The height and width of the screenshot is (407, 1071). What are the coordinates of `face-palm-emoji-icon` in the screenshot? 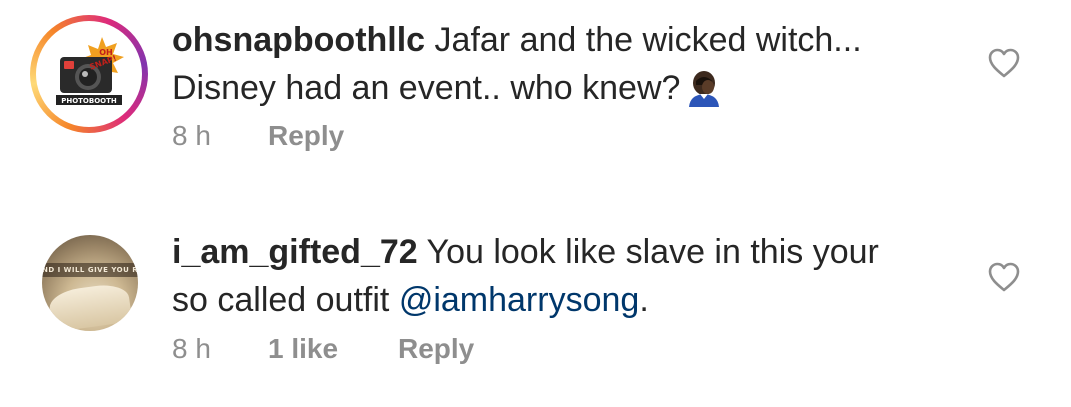 It's located at (704, 89).